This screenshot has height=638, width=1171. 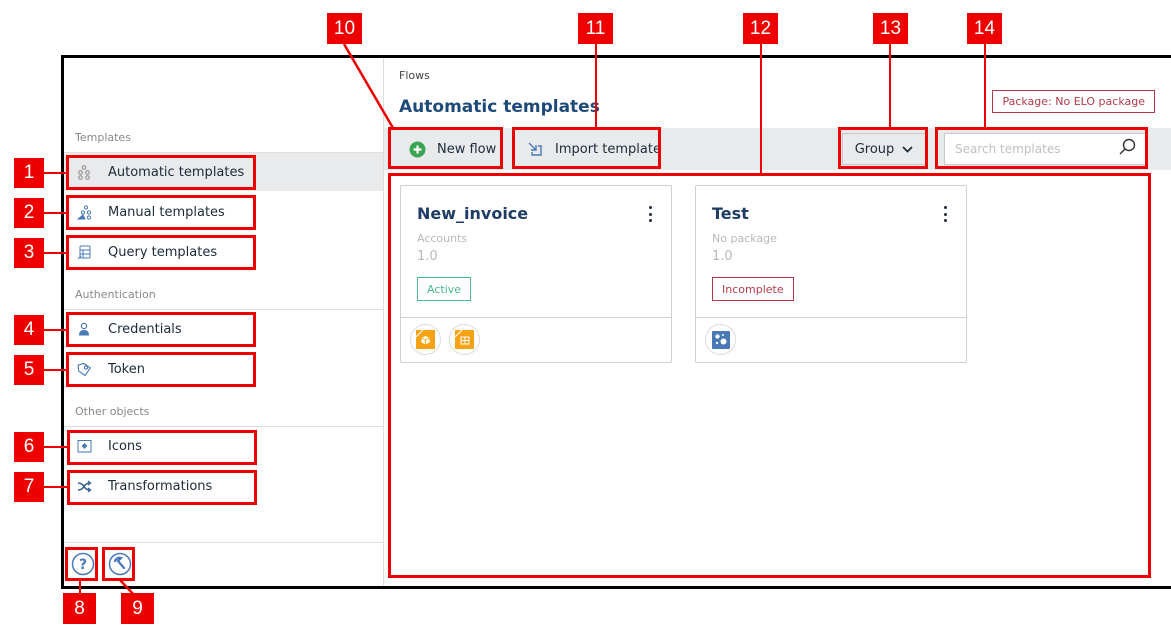 What do you see at coordinates (137, 608) in the screenshot?
I see `callout-9: 9` at bounding box center [137, 608].